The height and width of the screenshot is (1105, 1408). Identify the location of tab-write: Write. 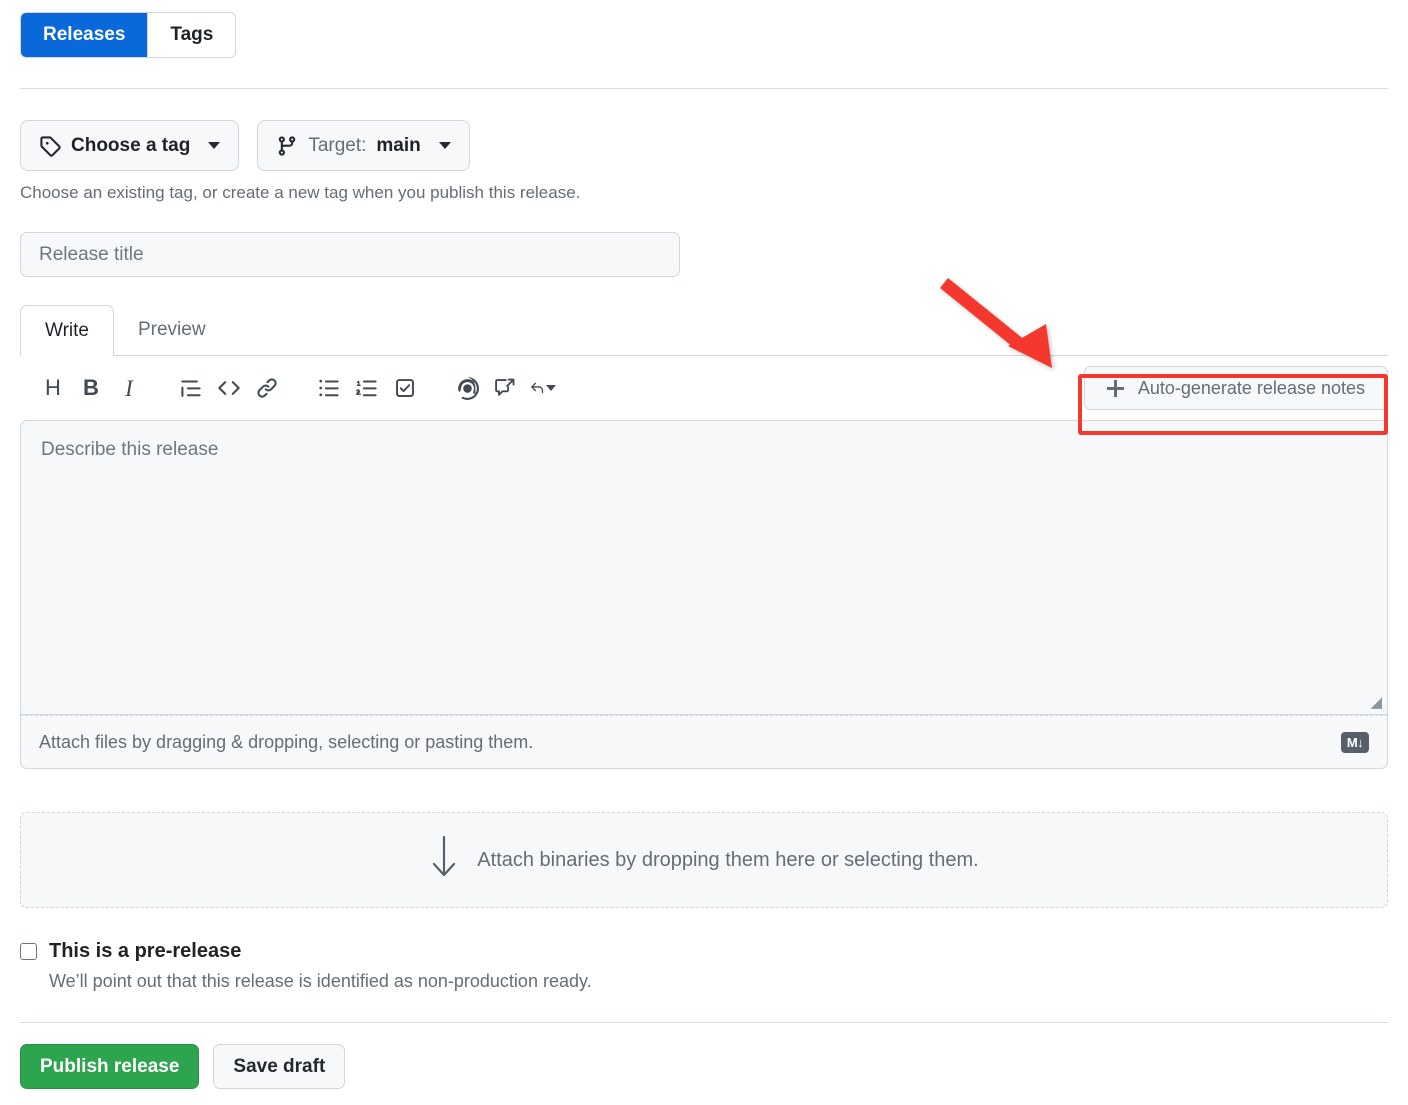
(67, 330).